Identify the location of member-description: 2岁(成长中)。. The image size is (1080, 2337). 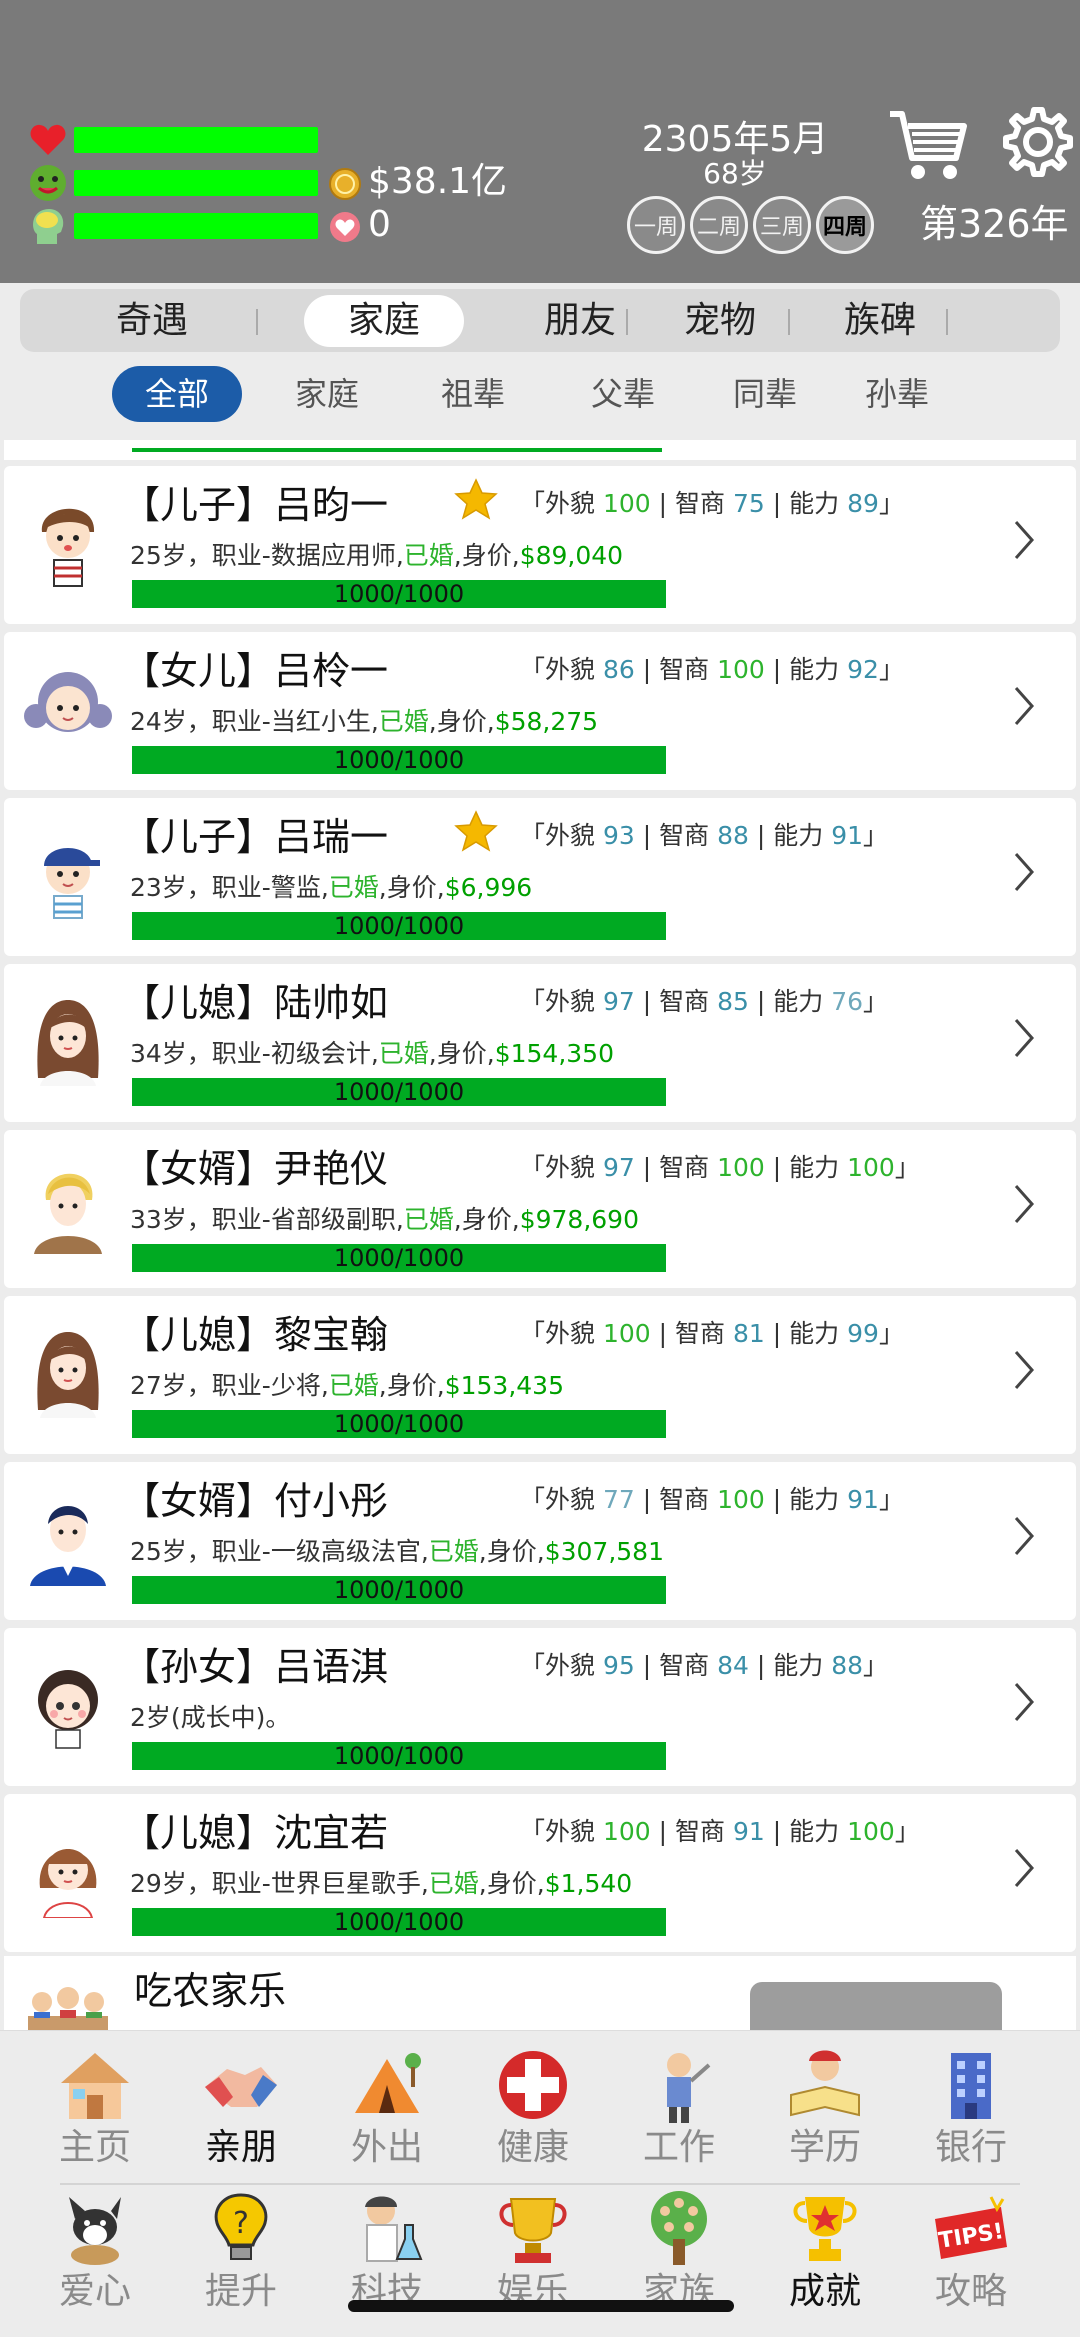
(210, 1718).